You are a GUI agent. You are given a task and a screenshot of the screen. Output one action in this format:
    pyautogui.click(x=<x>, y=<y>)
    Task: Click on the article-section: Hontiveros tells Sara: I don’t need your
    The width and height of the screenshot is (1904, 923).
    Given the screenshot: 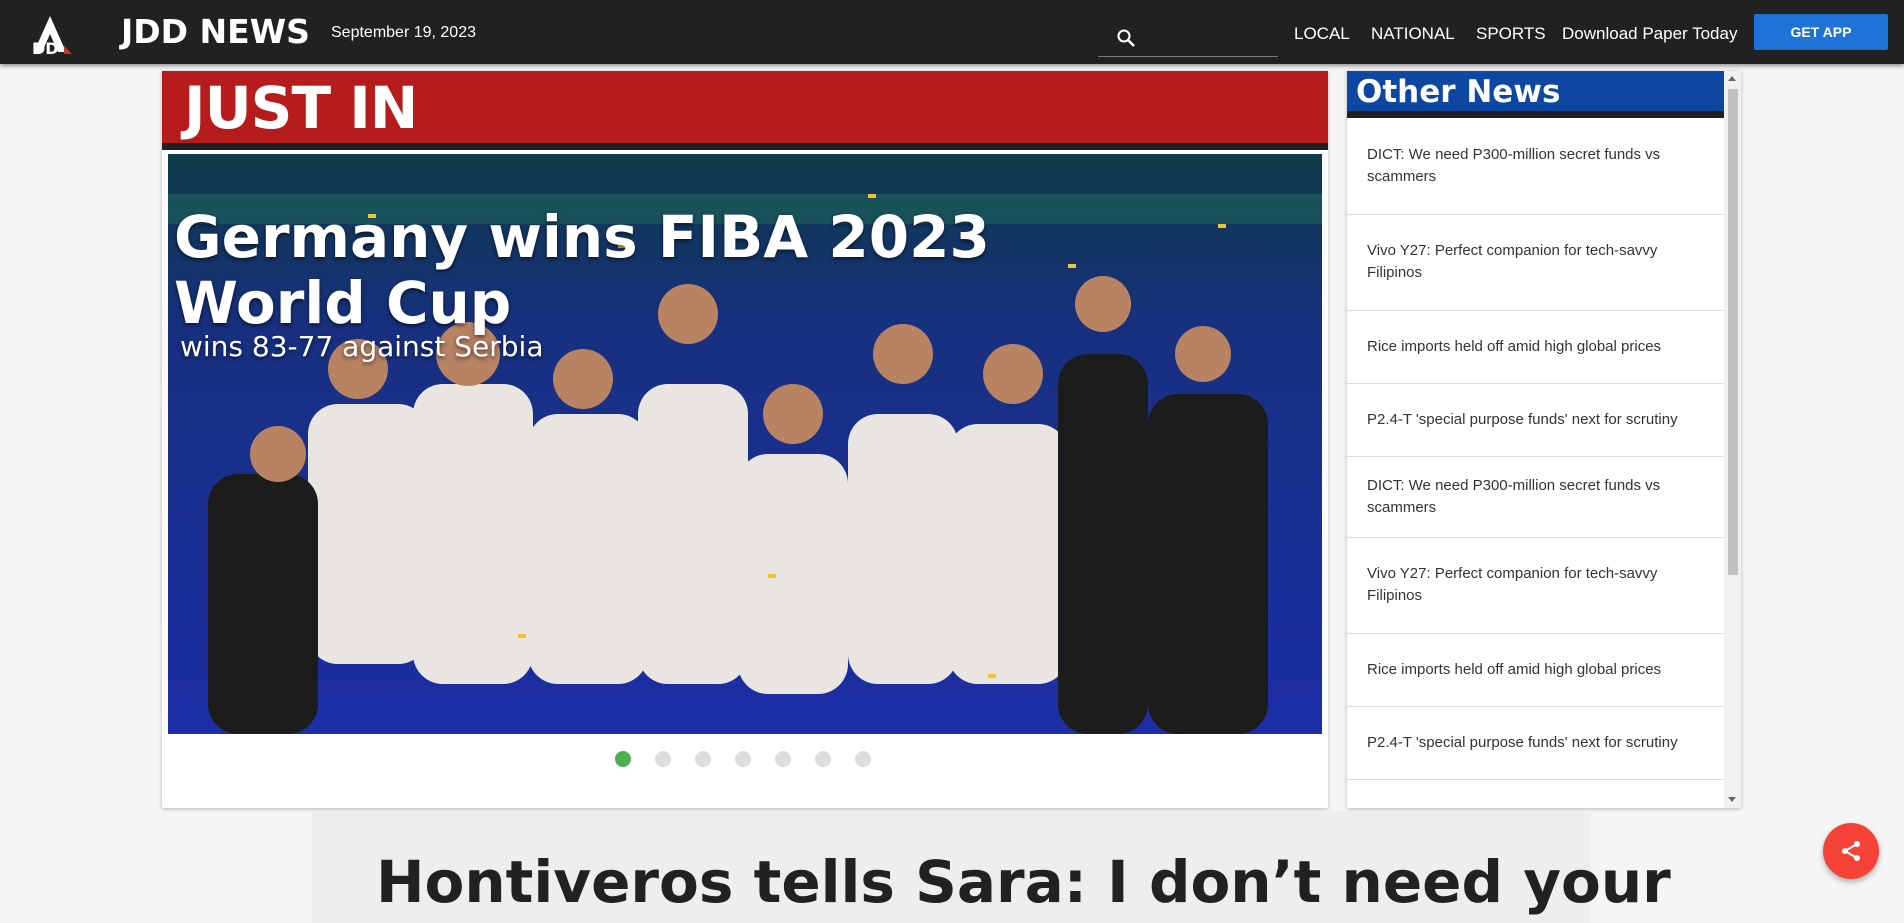 What is the action you would take?
    pyautogui.click(x=991, y=867)
    